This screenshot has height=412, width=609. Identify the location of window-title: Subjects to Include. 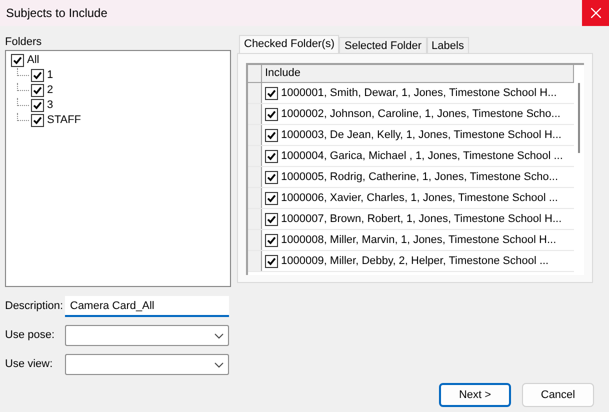
(57, 13).